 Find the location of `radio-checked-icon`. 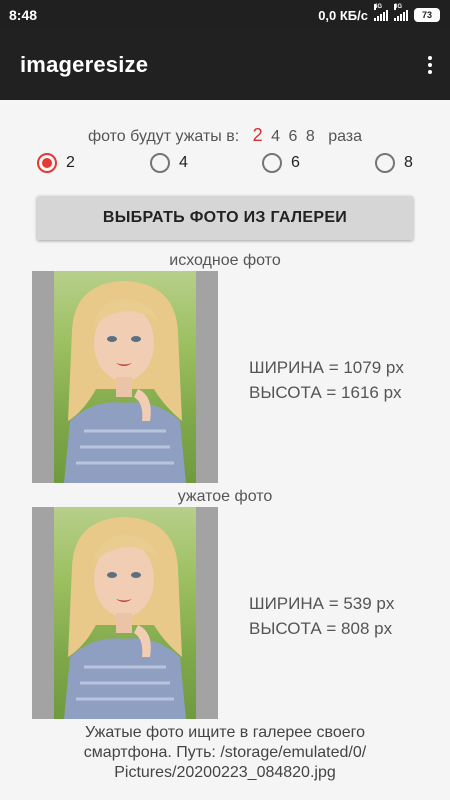

radio-checked-icon is located at coordinates (47, 163).